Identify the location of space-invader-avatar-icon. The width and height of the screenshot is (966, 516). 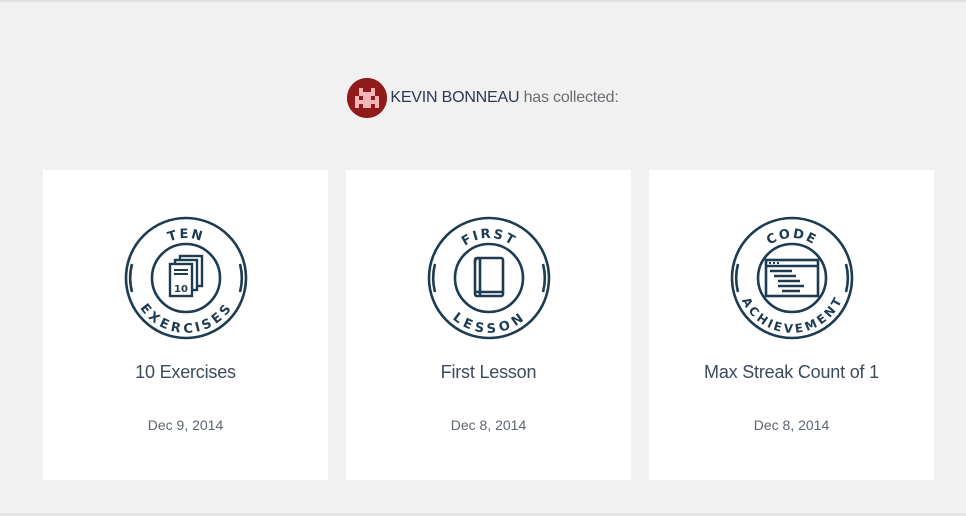
(367, 98).